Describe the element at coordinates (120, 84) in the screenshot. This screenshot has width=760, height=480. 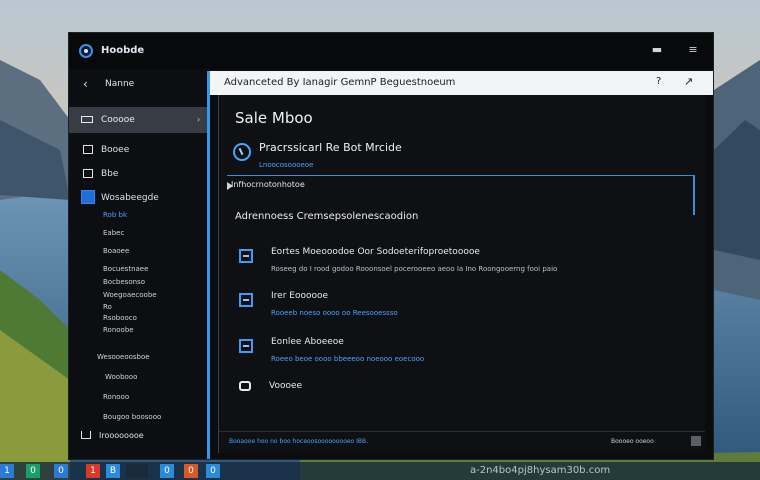
I see `sidebar-back-label: Nanne` at that location.